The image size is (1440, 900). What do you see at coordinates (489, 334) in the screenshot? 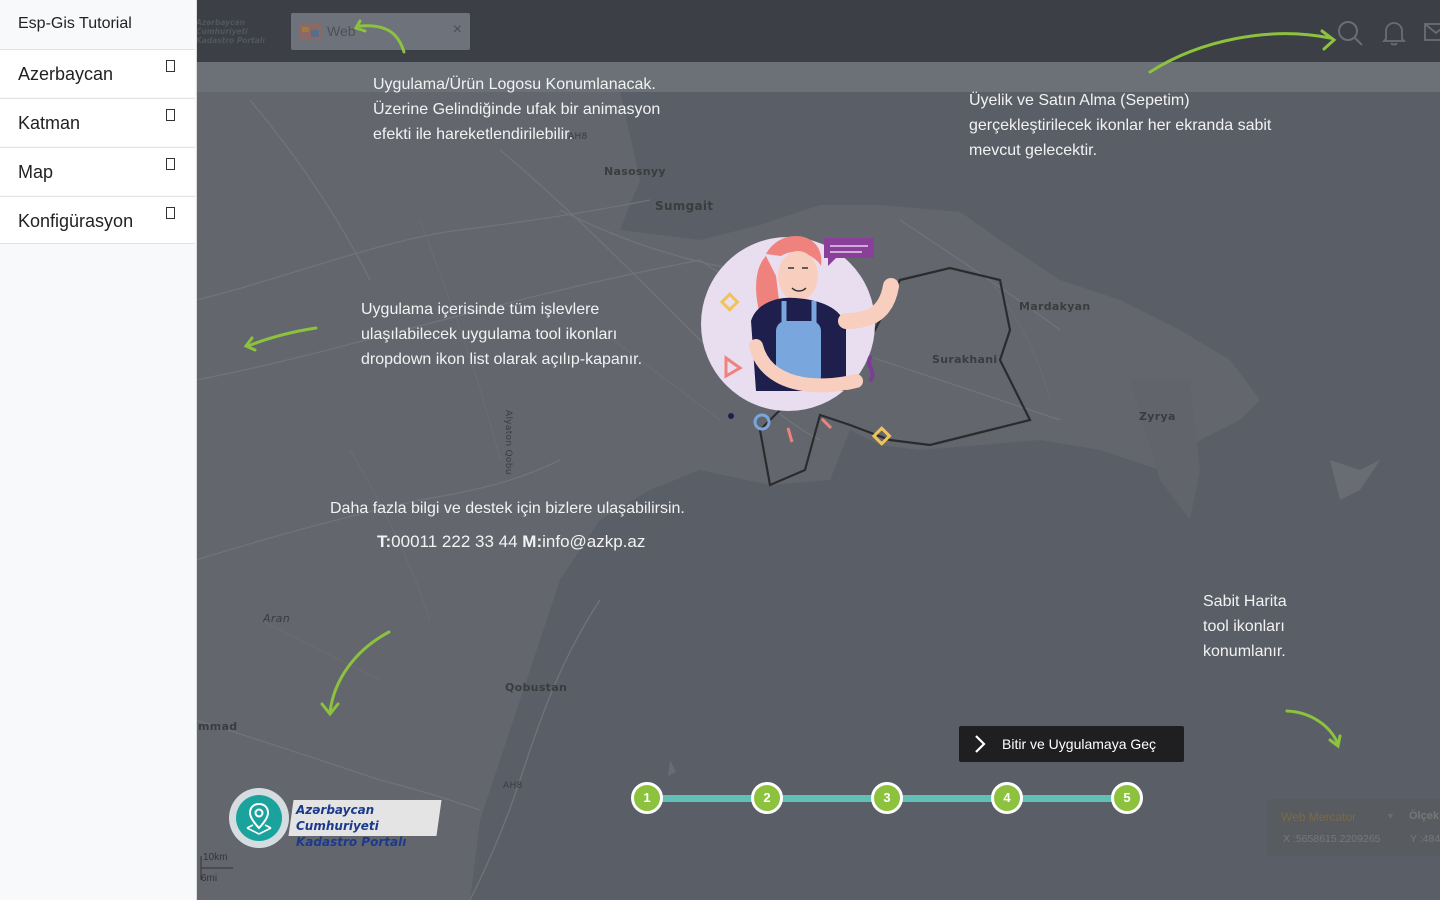
I see `tools-note-line: ulaşılabilecek uygulama tool ikonları` at bounding box center [489, 334].